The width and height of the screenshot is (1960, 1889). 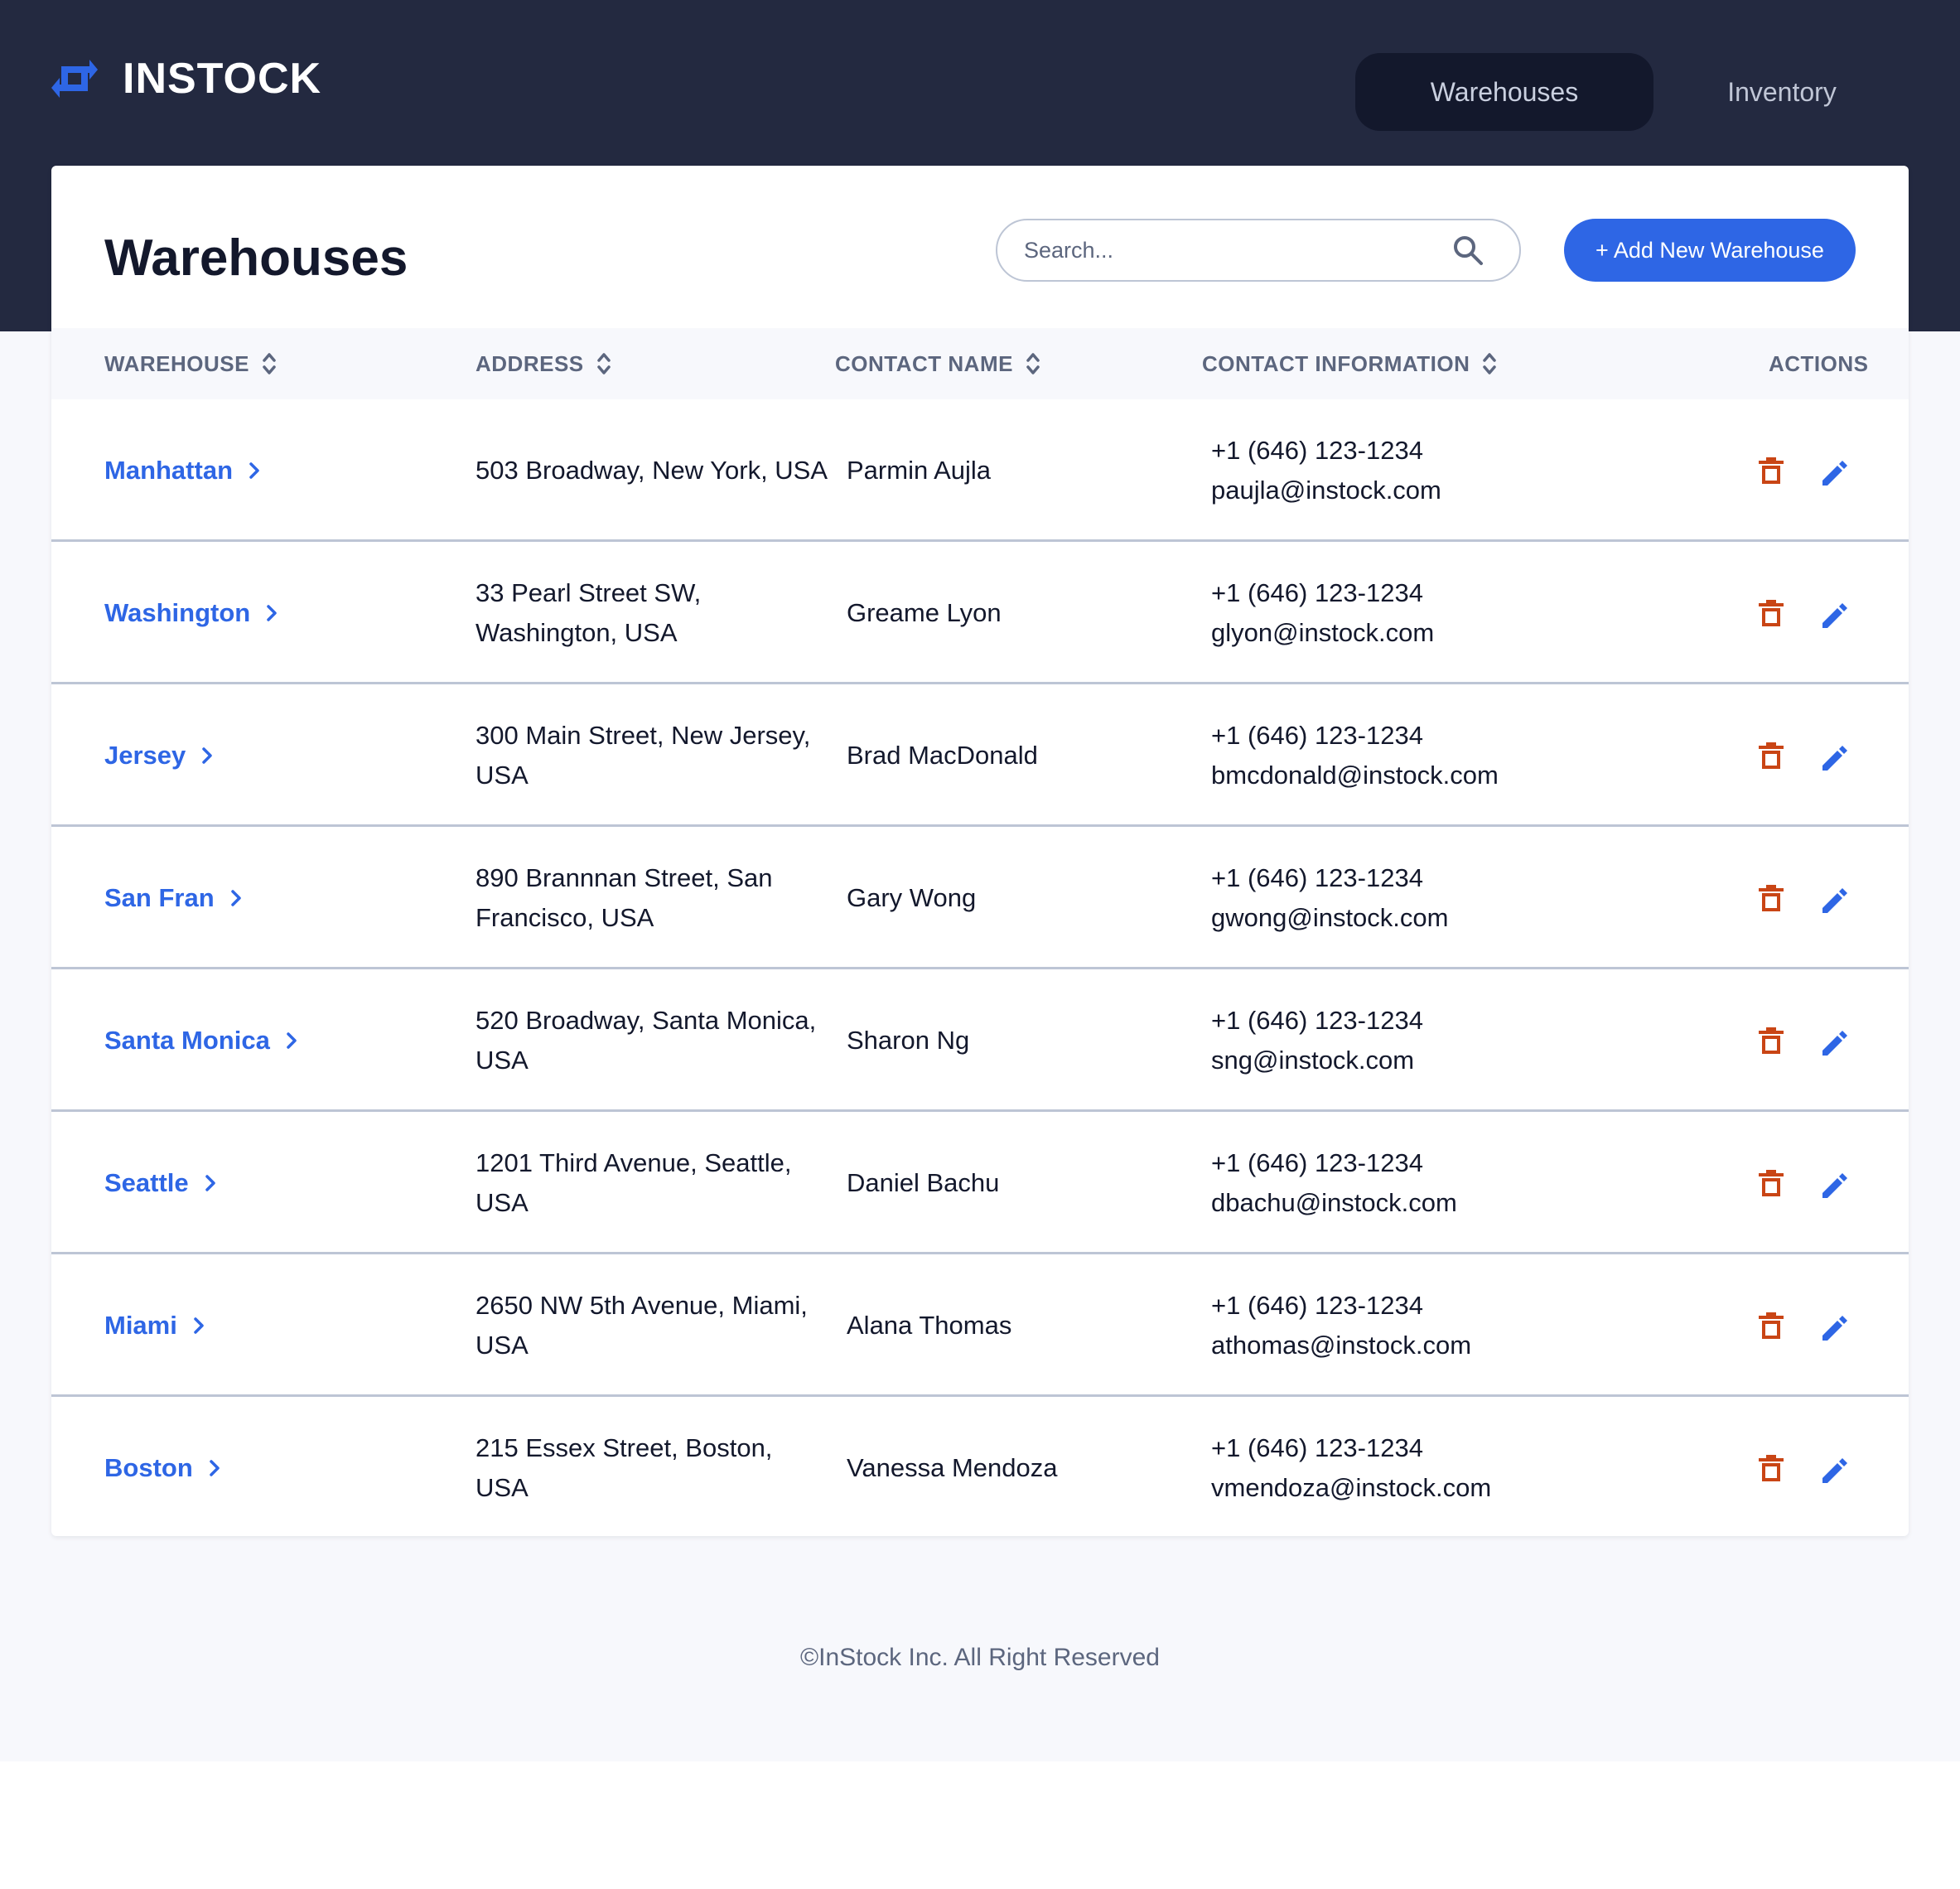 I want to click on warehouse-name: Seattle, so click(x=146, y=1182).